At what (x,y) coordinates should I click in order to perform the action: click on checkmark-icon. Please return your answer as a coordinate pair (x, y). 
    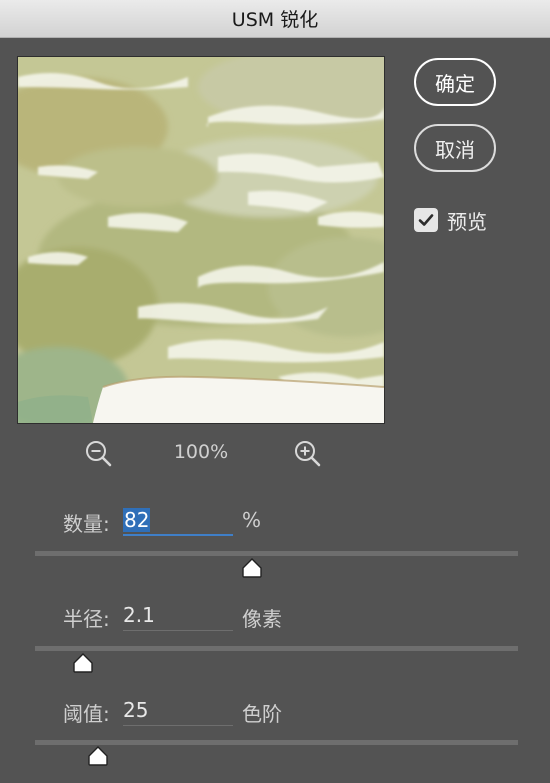
    Looking at the image, I should click on (426, 220).